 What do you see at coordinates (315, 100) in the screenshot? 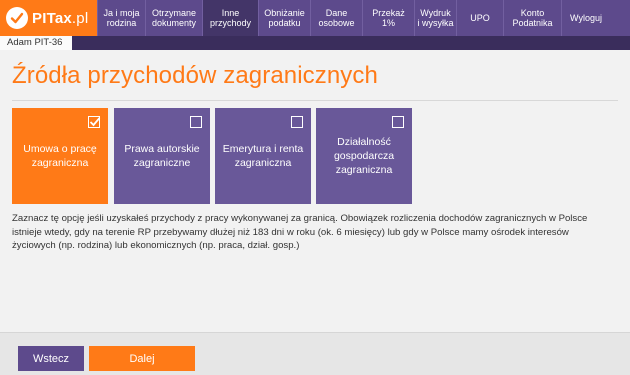
I see `divider` at bounding box center [315, 100].